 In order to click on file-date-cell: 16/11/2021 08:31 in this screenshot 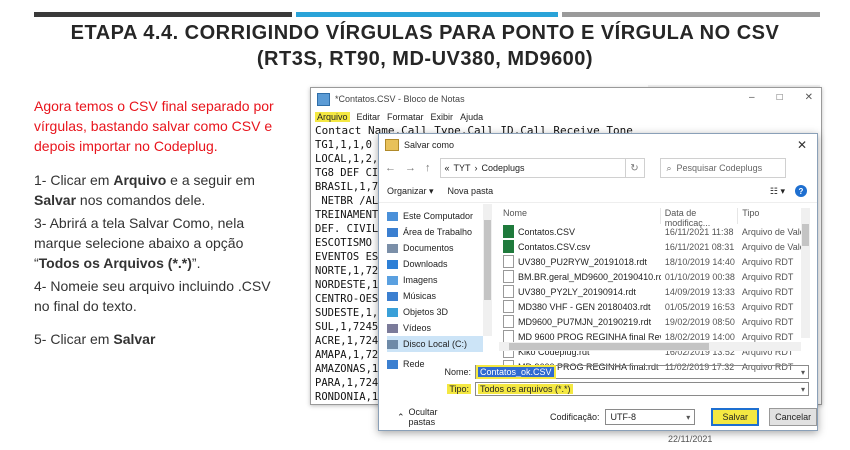, I will do `click(699, 246)`.